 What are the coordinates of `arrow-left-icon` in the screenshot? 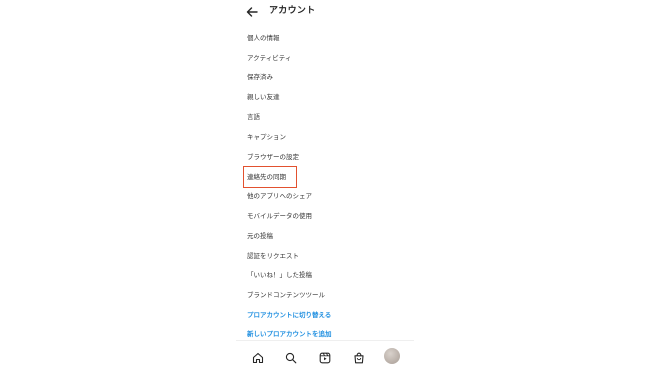 It's located at (252, 11).